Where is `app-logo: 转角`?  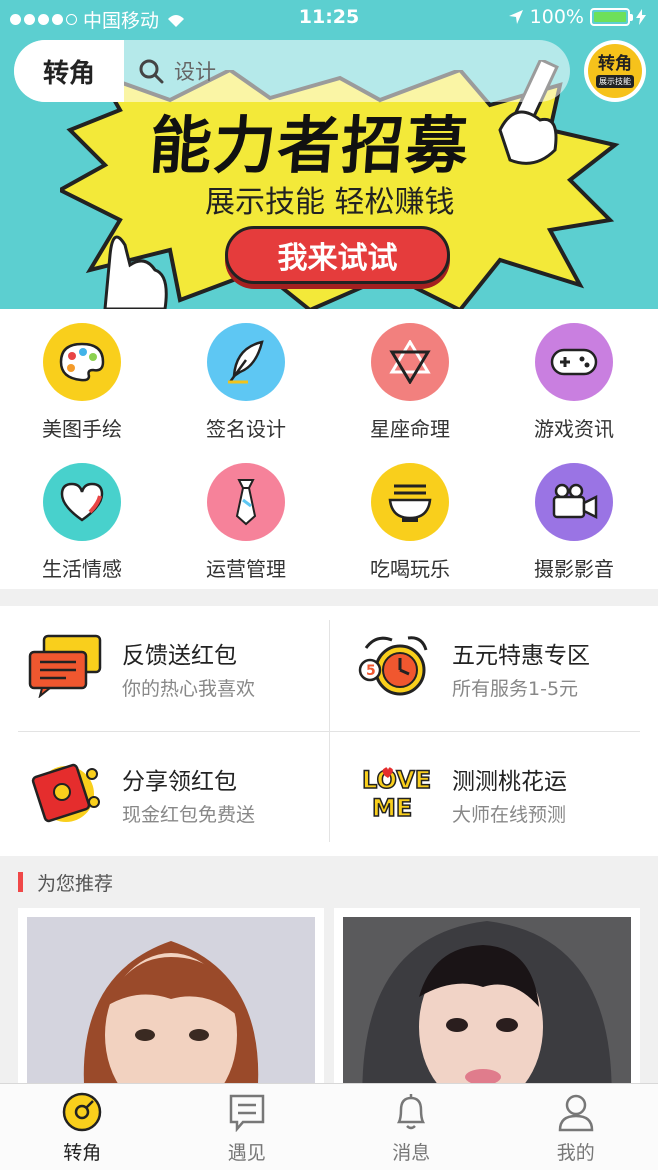
app-logo: 转角 is located at coordinates (69, 71).